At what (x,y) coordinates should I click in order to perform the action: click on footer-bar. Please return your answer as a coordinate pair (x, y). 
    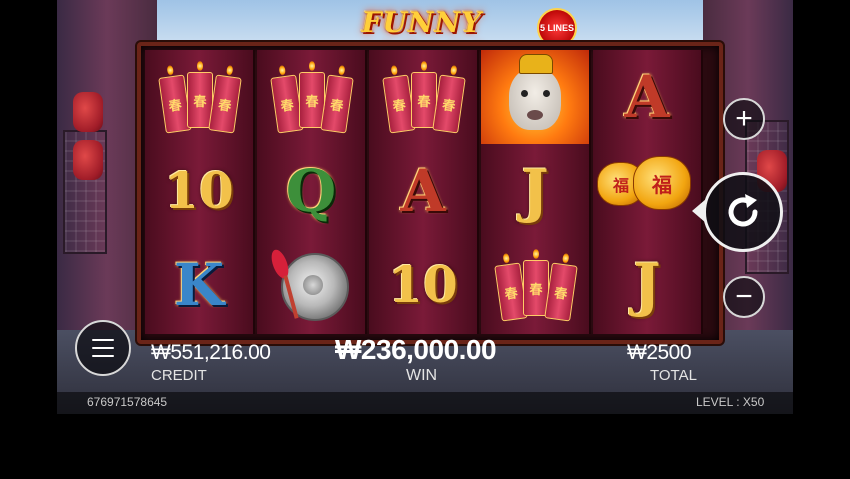
    Looking at the image, I should click on (425, 403).